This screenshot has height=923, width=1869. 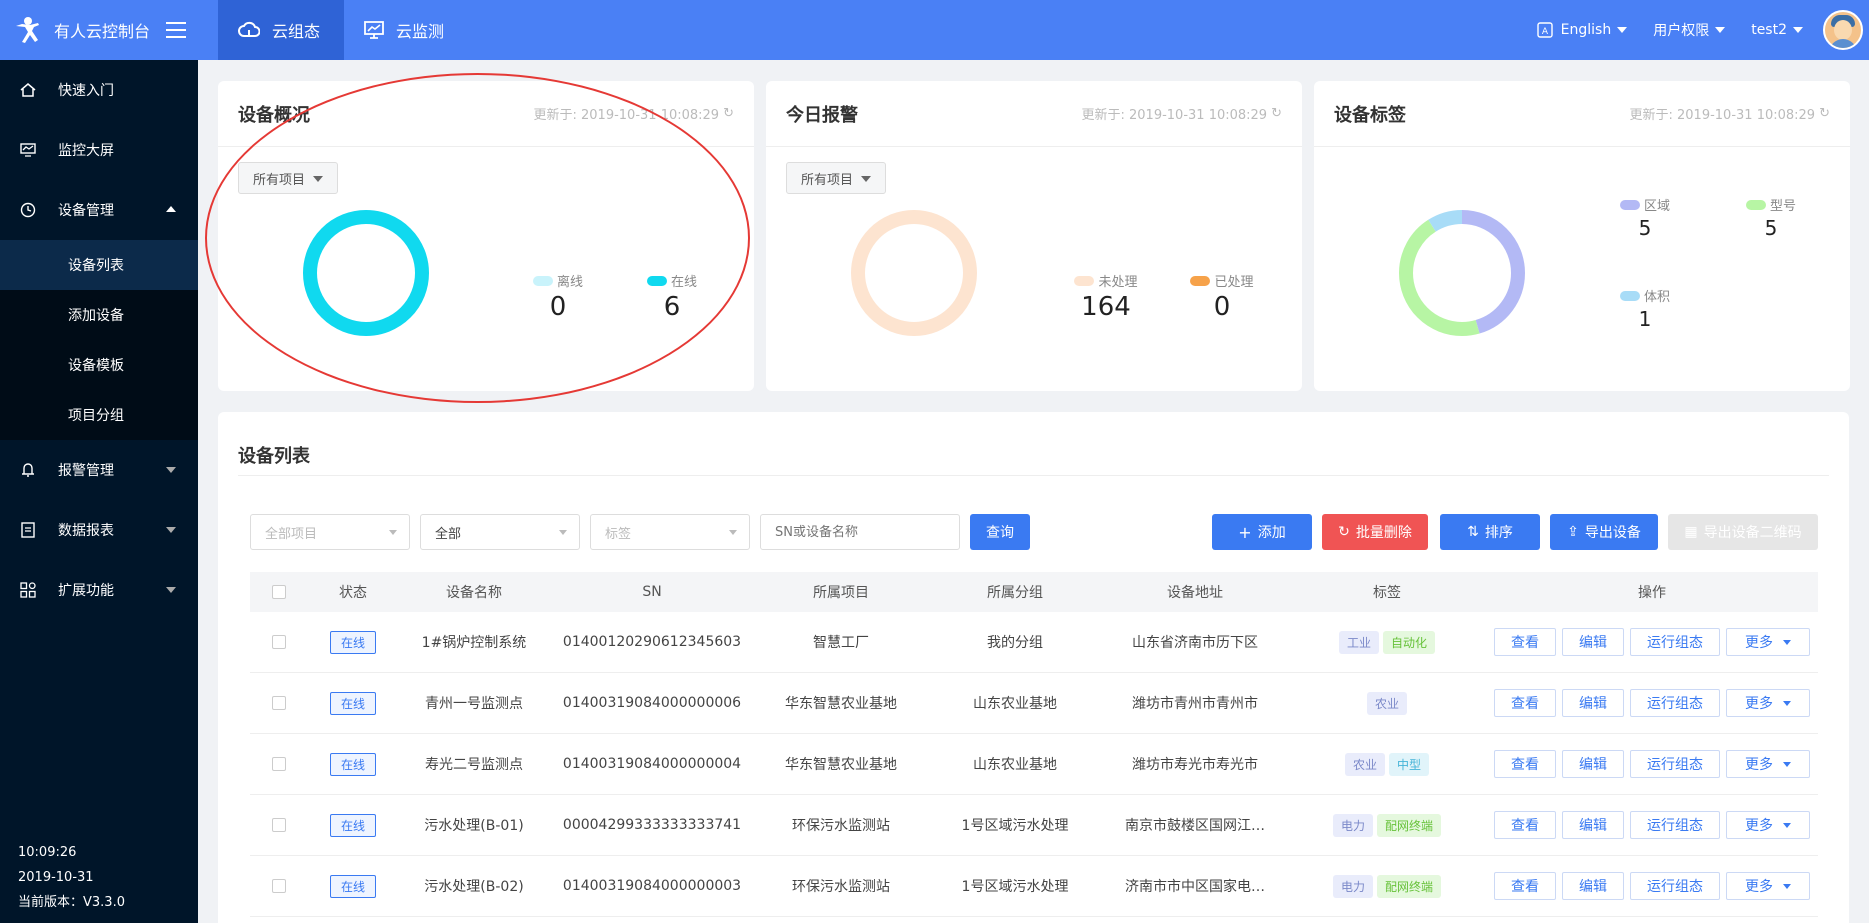 I want to click on sidebar-item-label: 数据报表, so click(x=86, y=531).